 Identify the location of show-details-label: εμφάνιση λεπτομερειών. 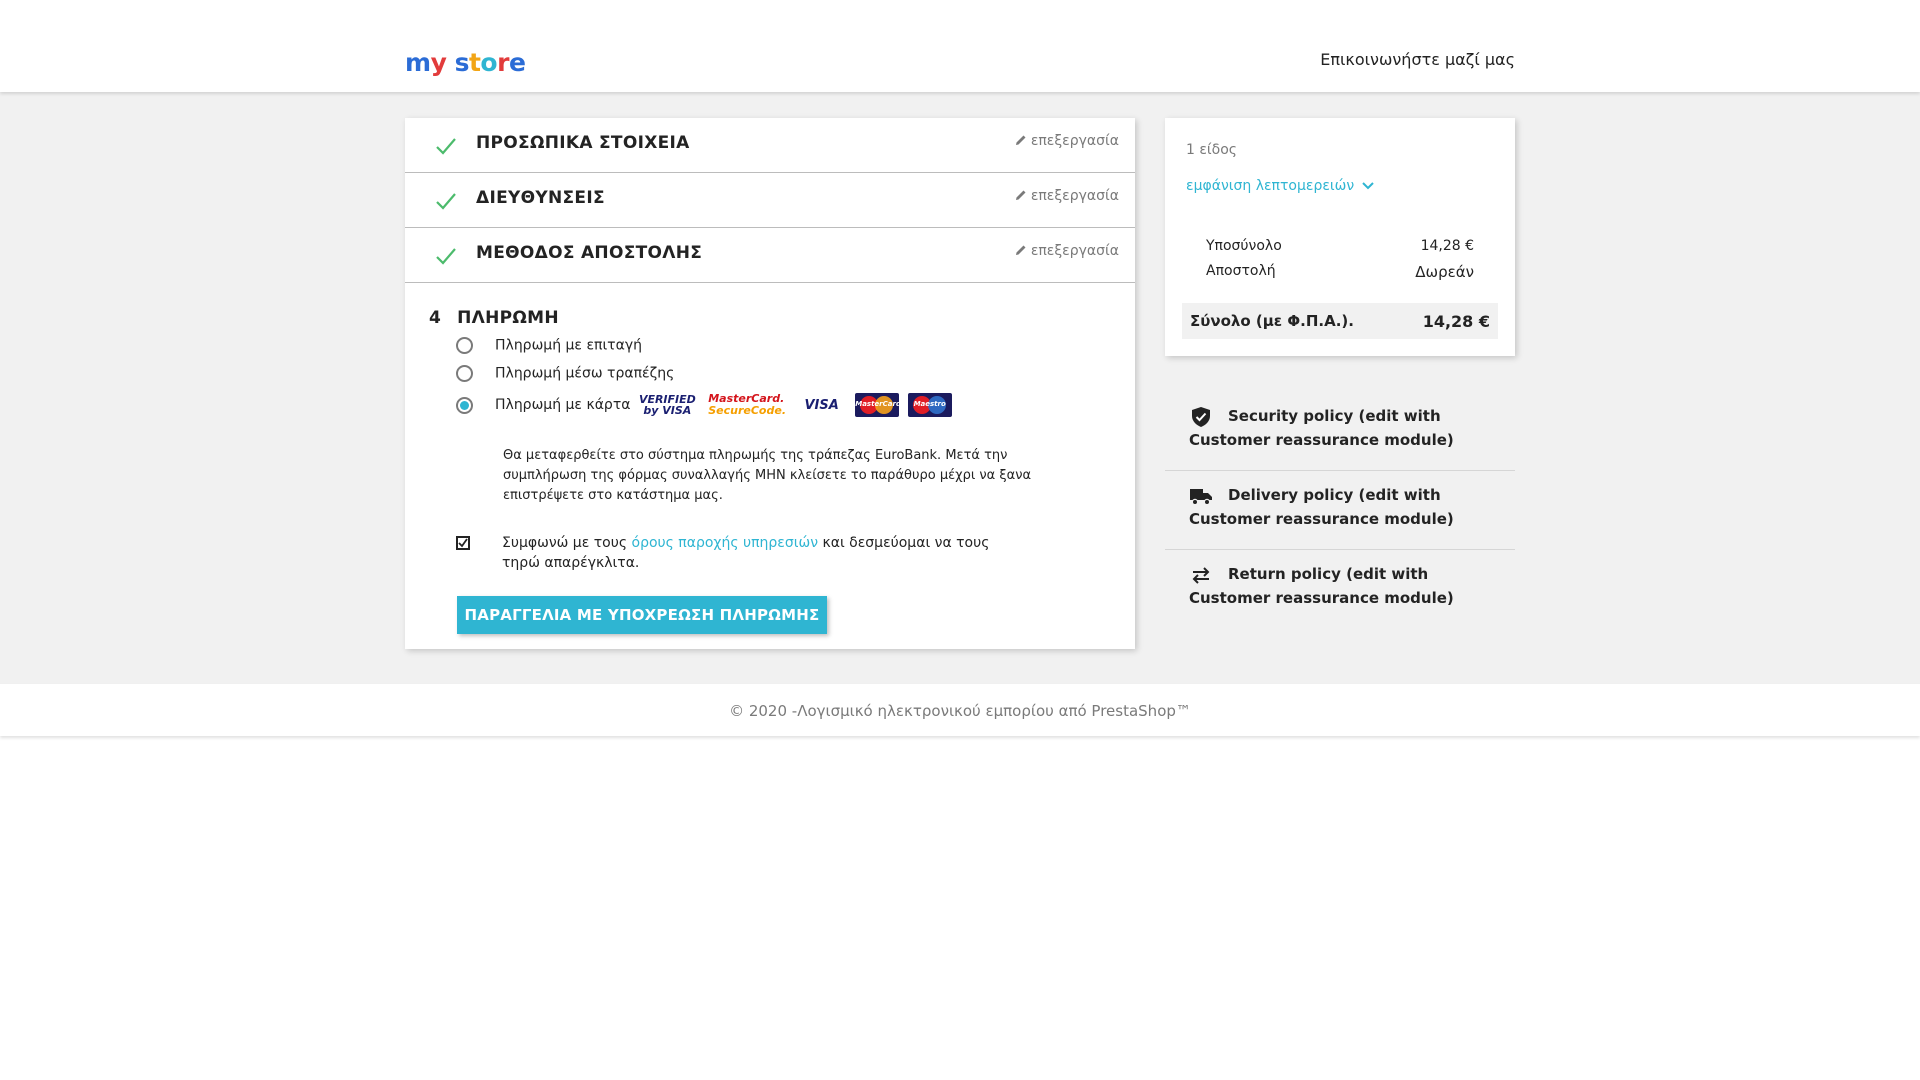
(1270, 186).